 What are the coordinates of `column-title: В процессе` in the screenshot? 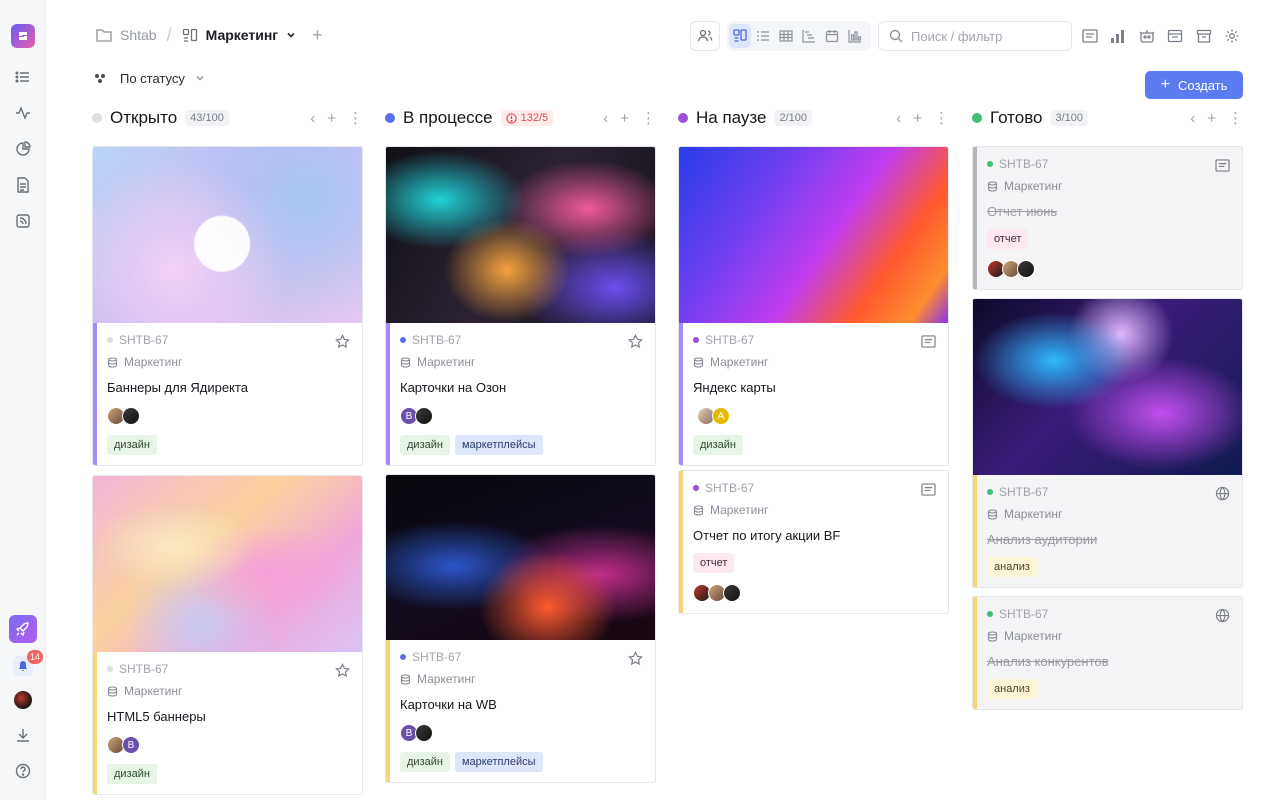 It's located at (448, 117).